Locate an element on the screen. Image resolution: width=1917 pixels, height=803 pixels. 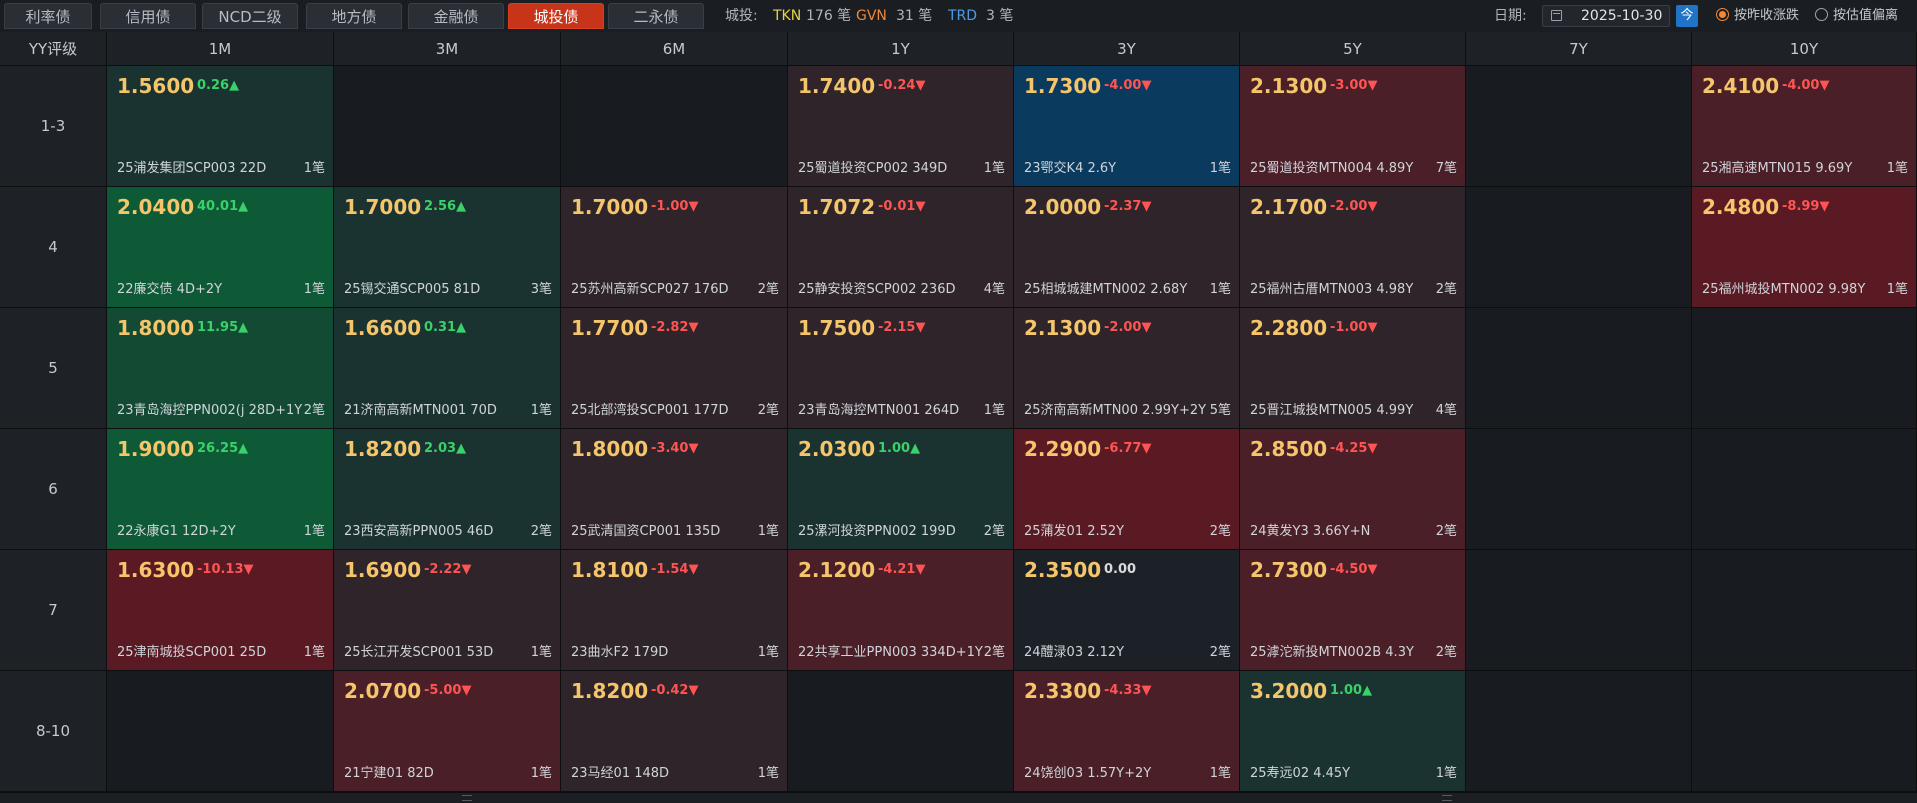
tab-credit-bonds: 信用债 is located at coordinates (148, 16).